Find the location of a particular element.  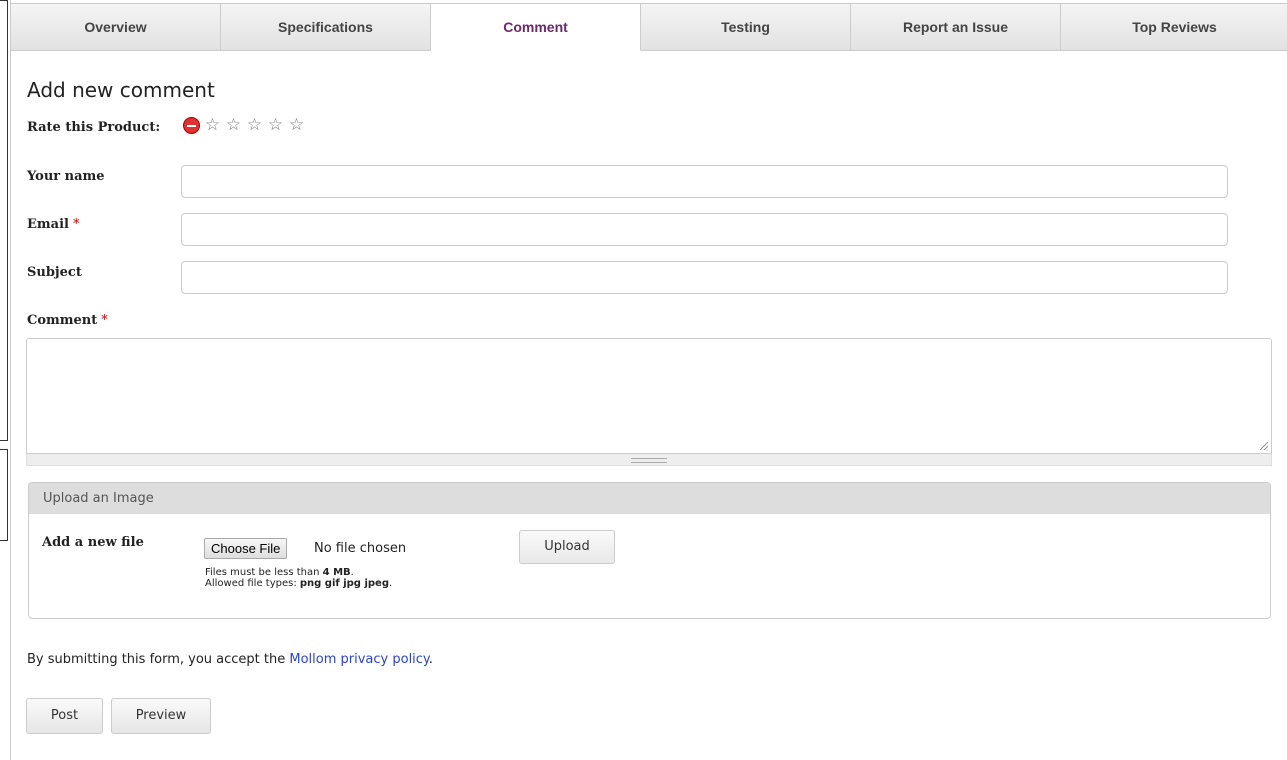

upload-legend: Upload an Image is located at coordinates (649, 498).